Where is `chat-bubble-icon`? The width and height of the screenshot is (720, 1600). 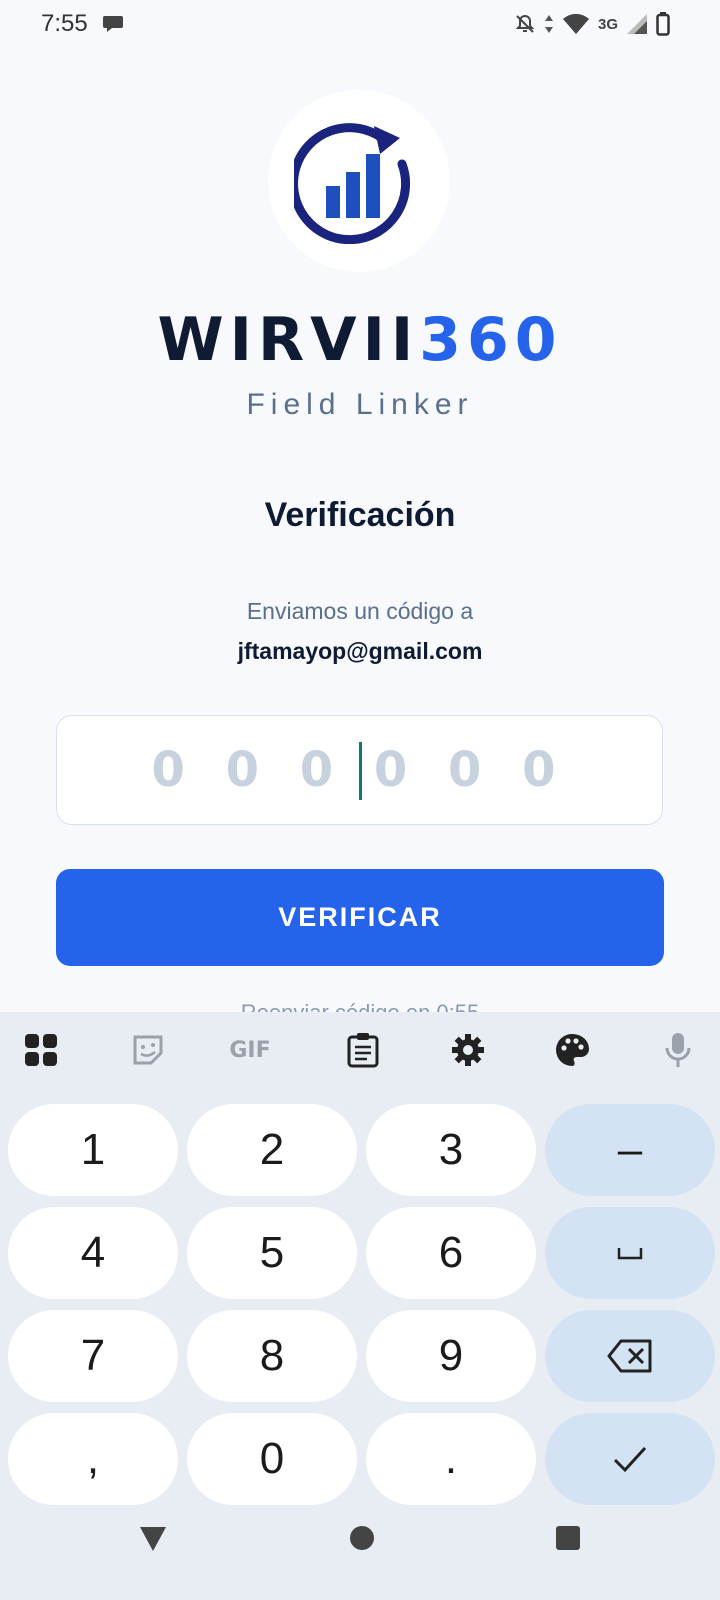
chat-bubble-icon is located at coordinates (113, 24).